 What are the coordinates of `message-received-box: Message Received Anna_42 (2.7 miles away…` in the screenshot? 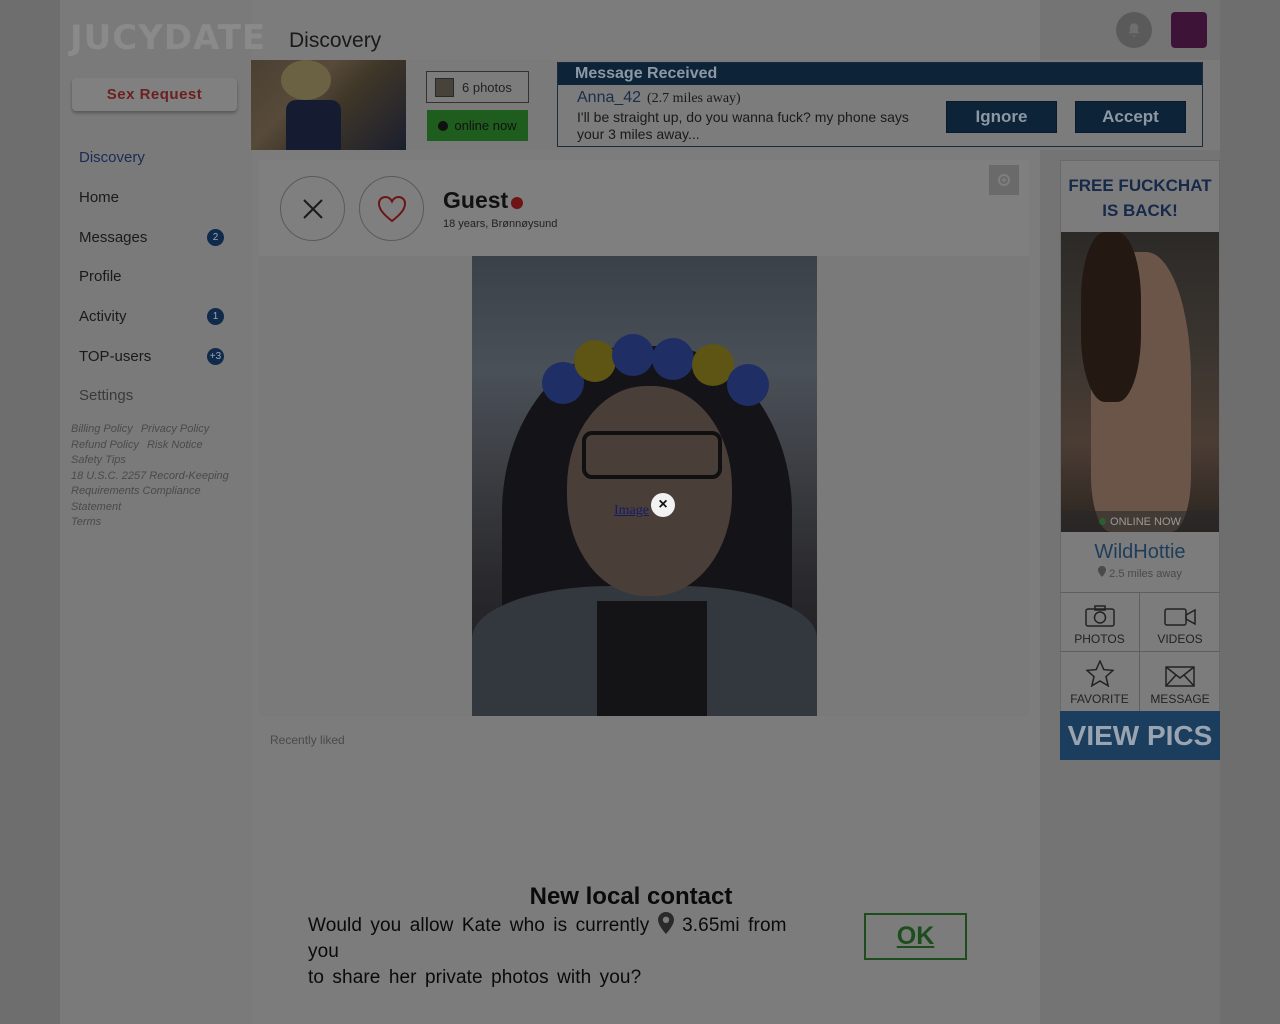 It's located at (880, 104).